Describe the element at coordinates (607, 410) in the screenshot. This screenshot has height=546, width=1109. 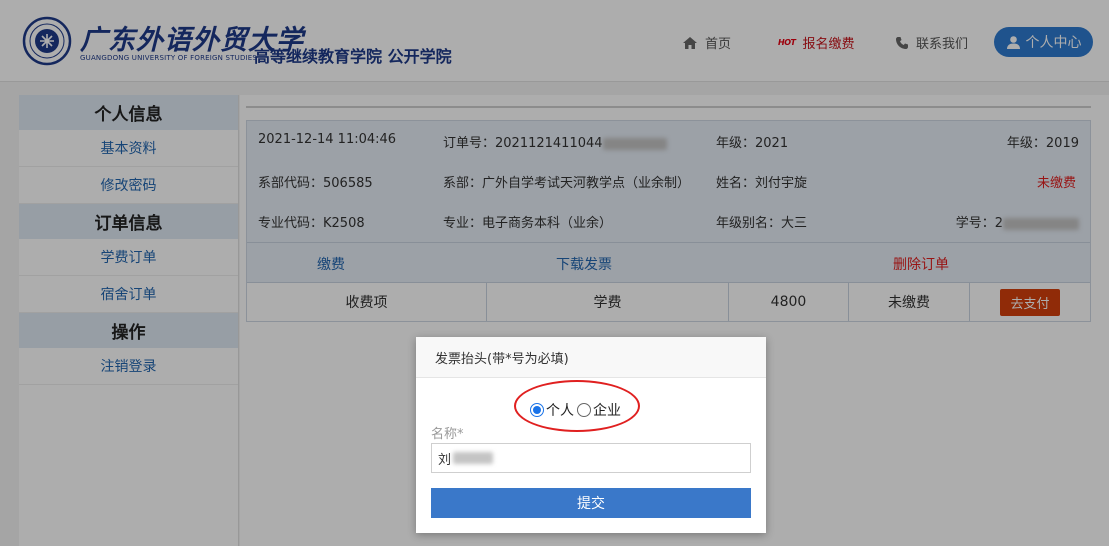
I see `radio-company-label: 企业` at that location.